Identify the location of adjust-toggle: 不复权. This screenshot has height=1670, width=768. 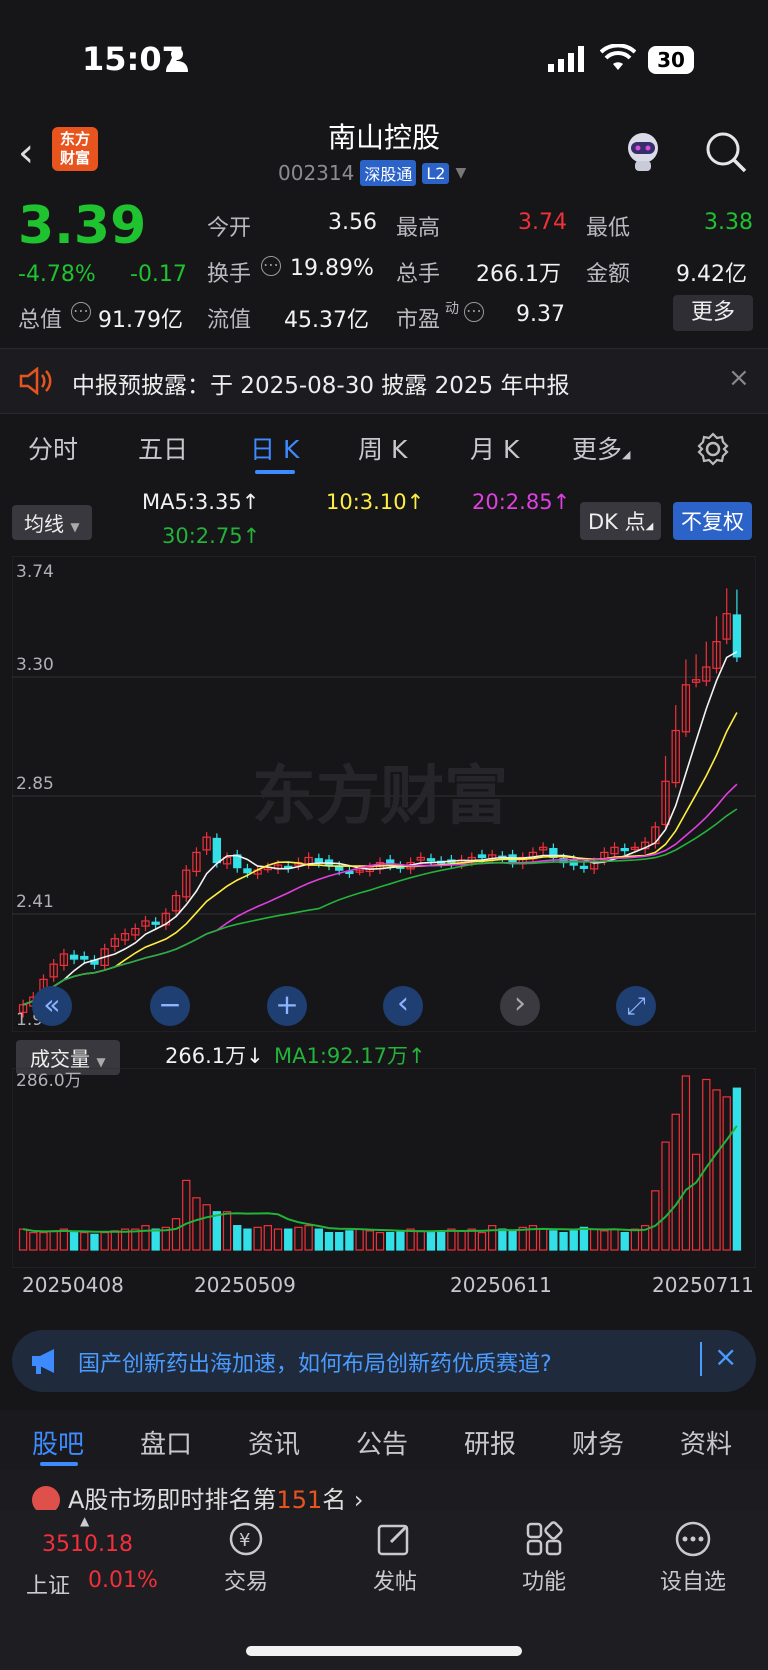
(712, 521).